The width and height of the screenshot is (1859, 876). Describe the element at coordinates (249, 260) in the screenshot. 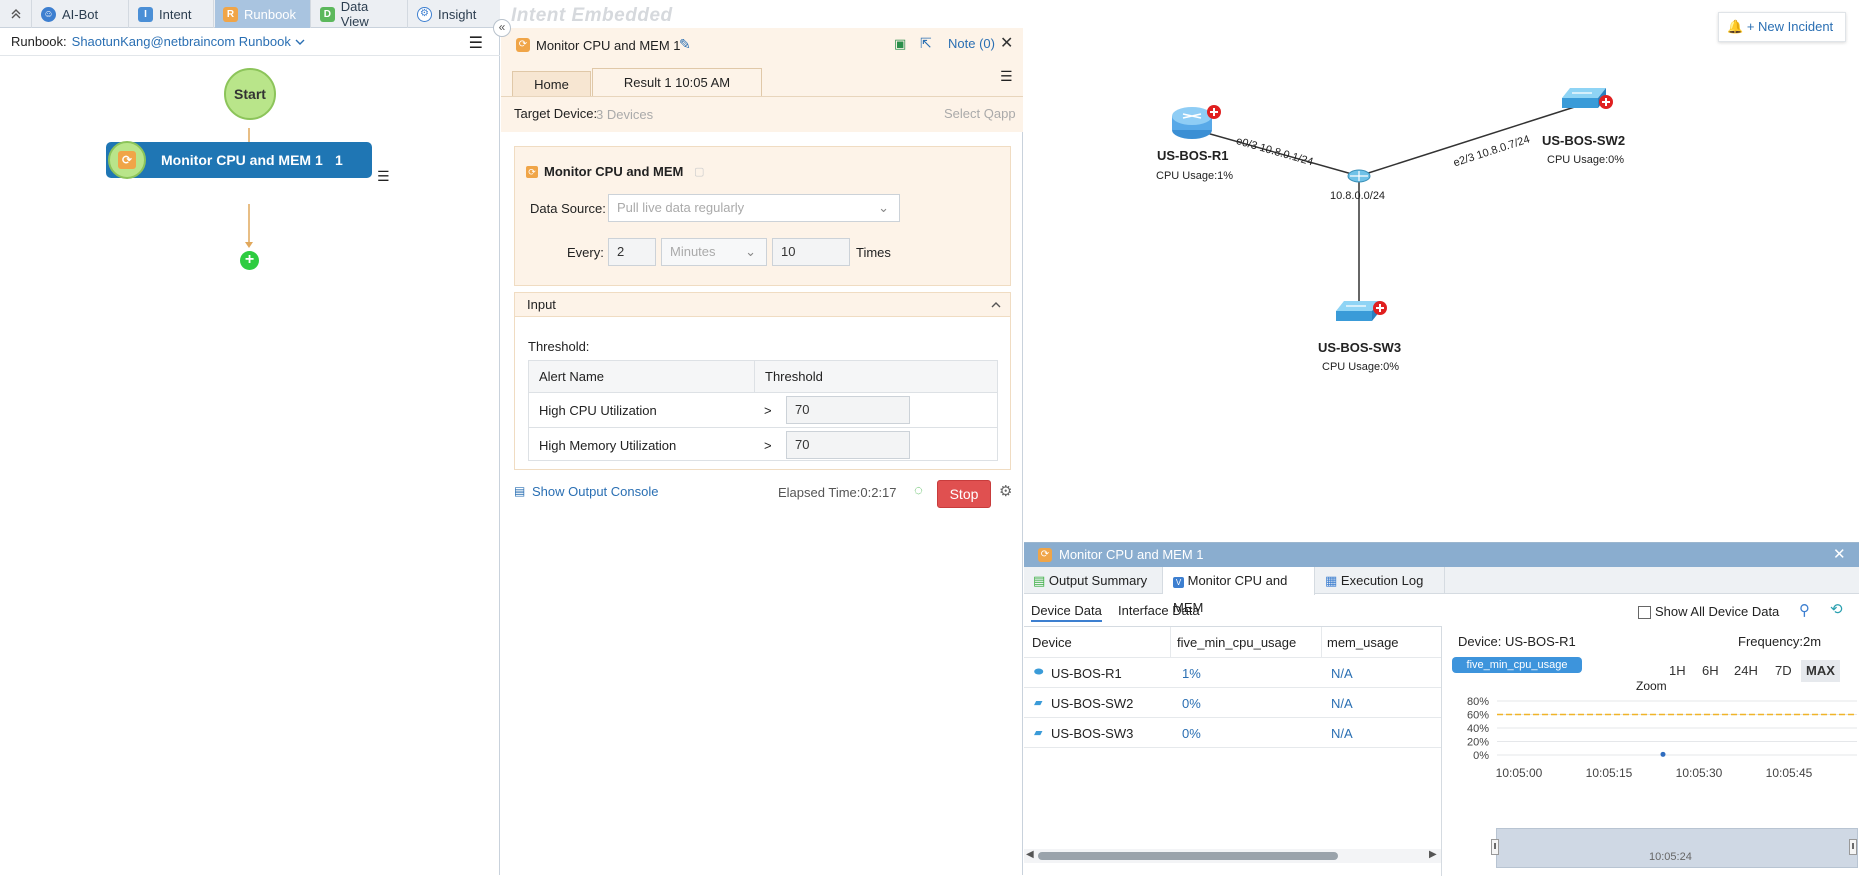

I see `add-node-icon: +` at that location.